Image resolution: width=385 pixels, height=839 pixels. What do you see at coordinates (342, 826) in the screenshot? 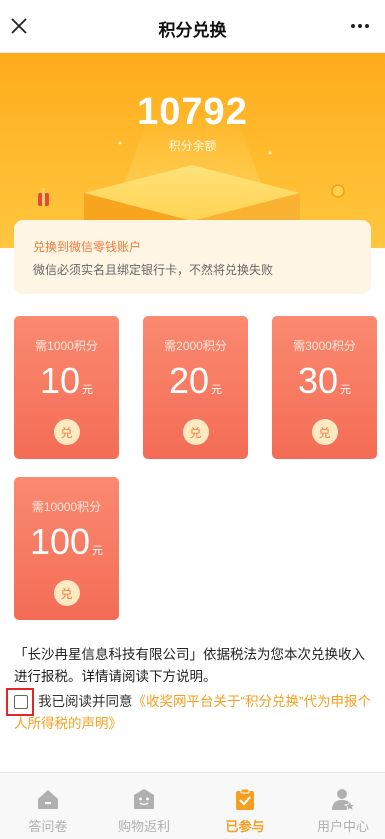
I see `nav-label: 用户中心` at bounding box center [342, 826].